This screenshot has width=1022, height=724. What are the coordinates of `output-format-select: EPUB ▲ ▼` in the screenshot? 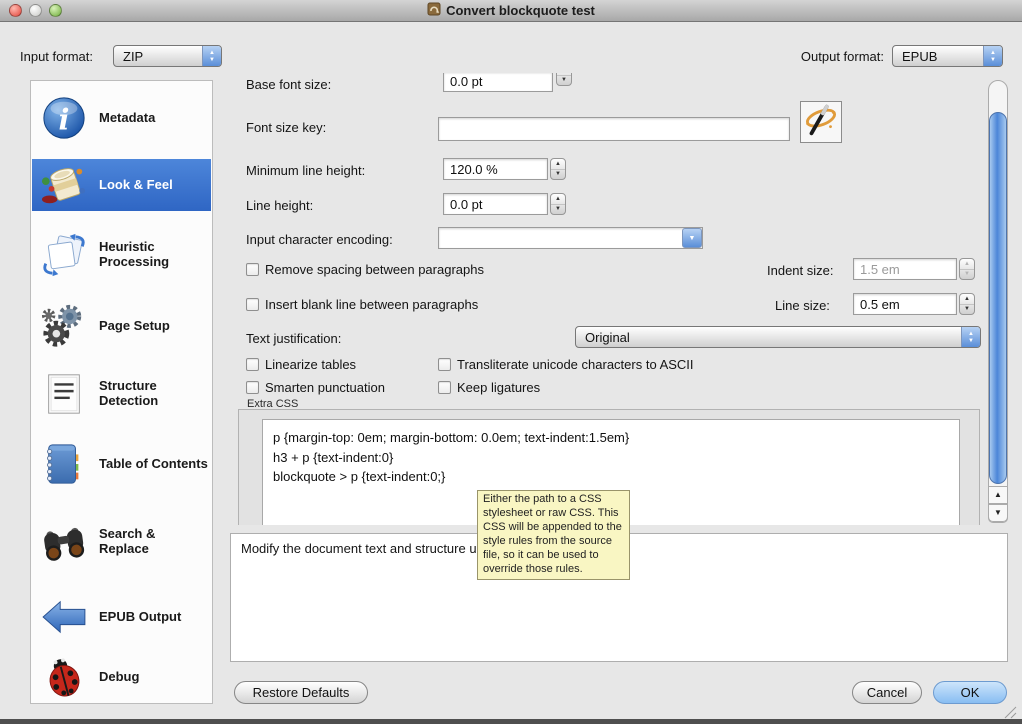 It's located at (947, 56).